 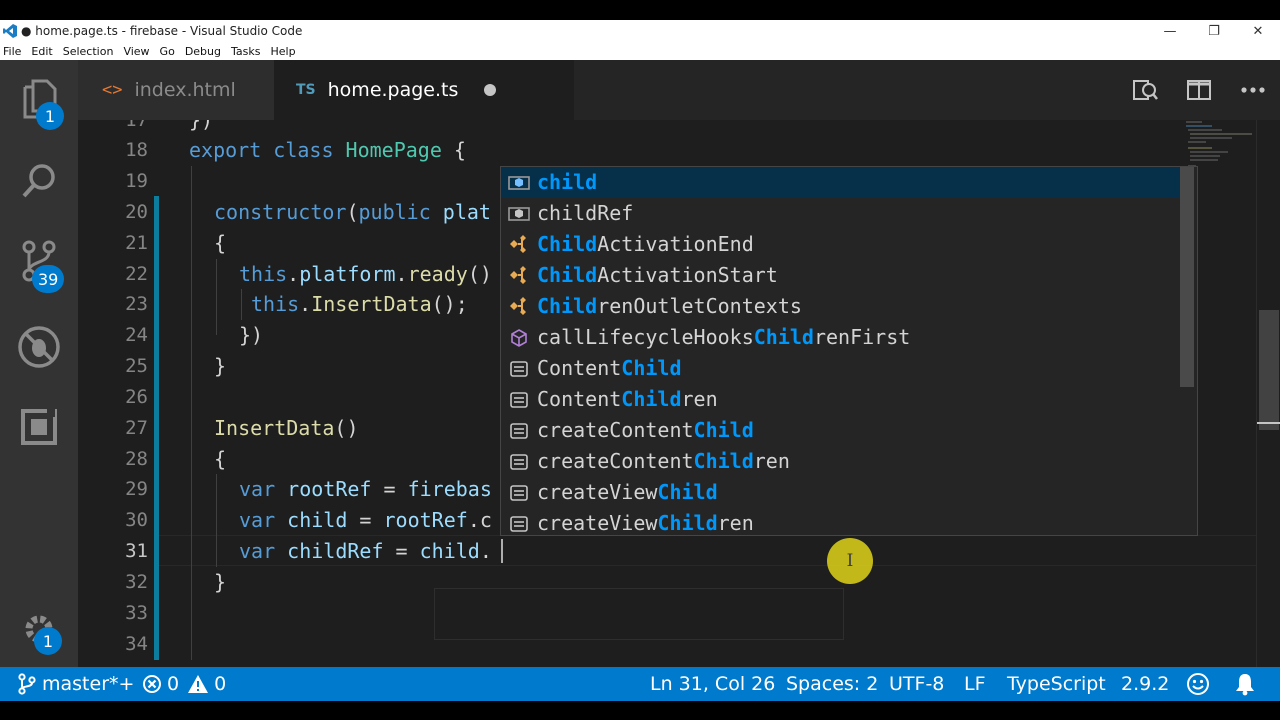 I want to click on tab-index-html: <> index.html, so click(x=176, y=90).